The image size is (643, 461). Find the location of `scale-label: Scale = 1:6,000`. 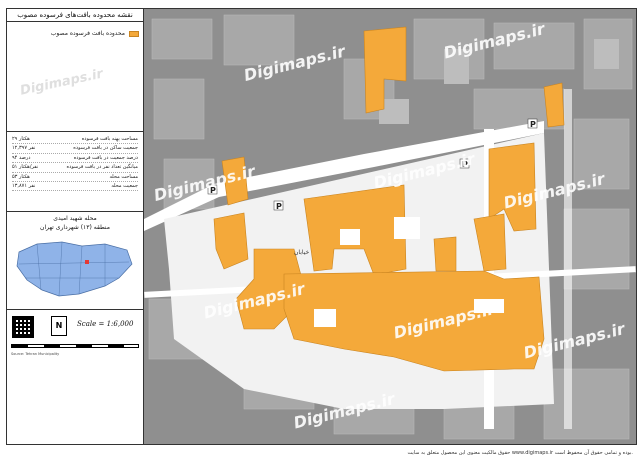

scale-label: Scale = 1:6,000 is located at coordinates (105, 324).